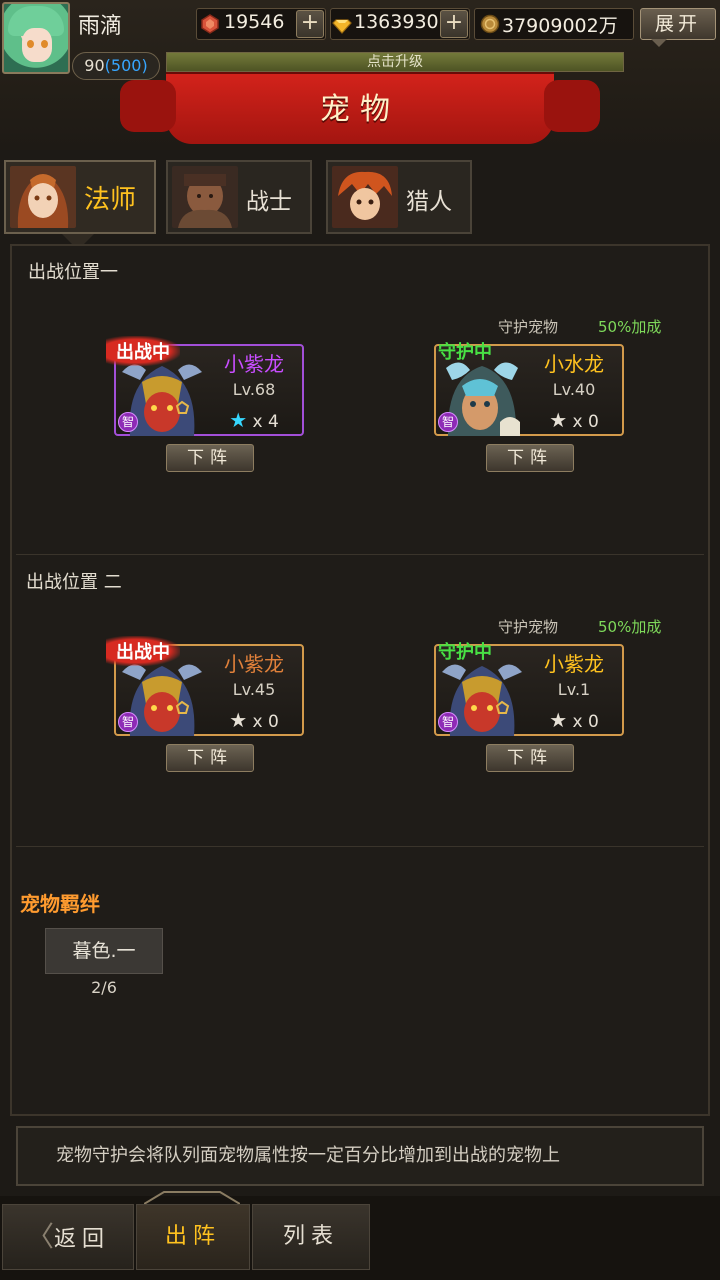  What do you see at coordinates (560, 26) in the screenshot?
I see `gold-count: 37909002万` at bounding box center [560, 26].